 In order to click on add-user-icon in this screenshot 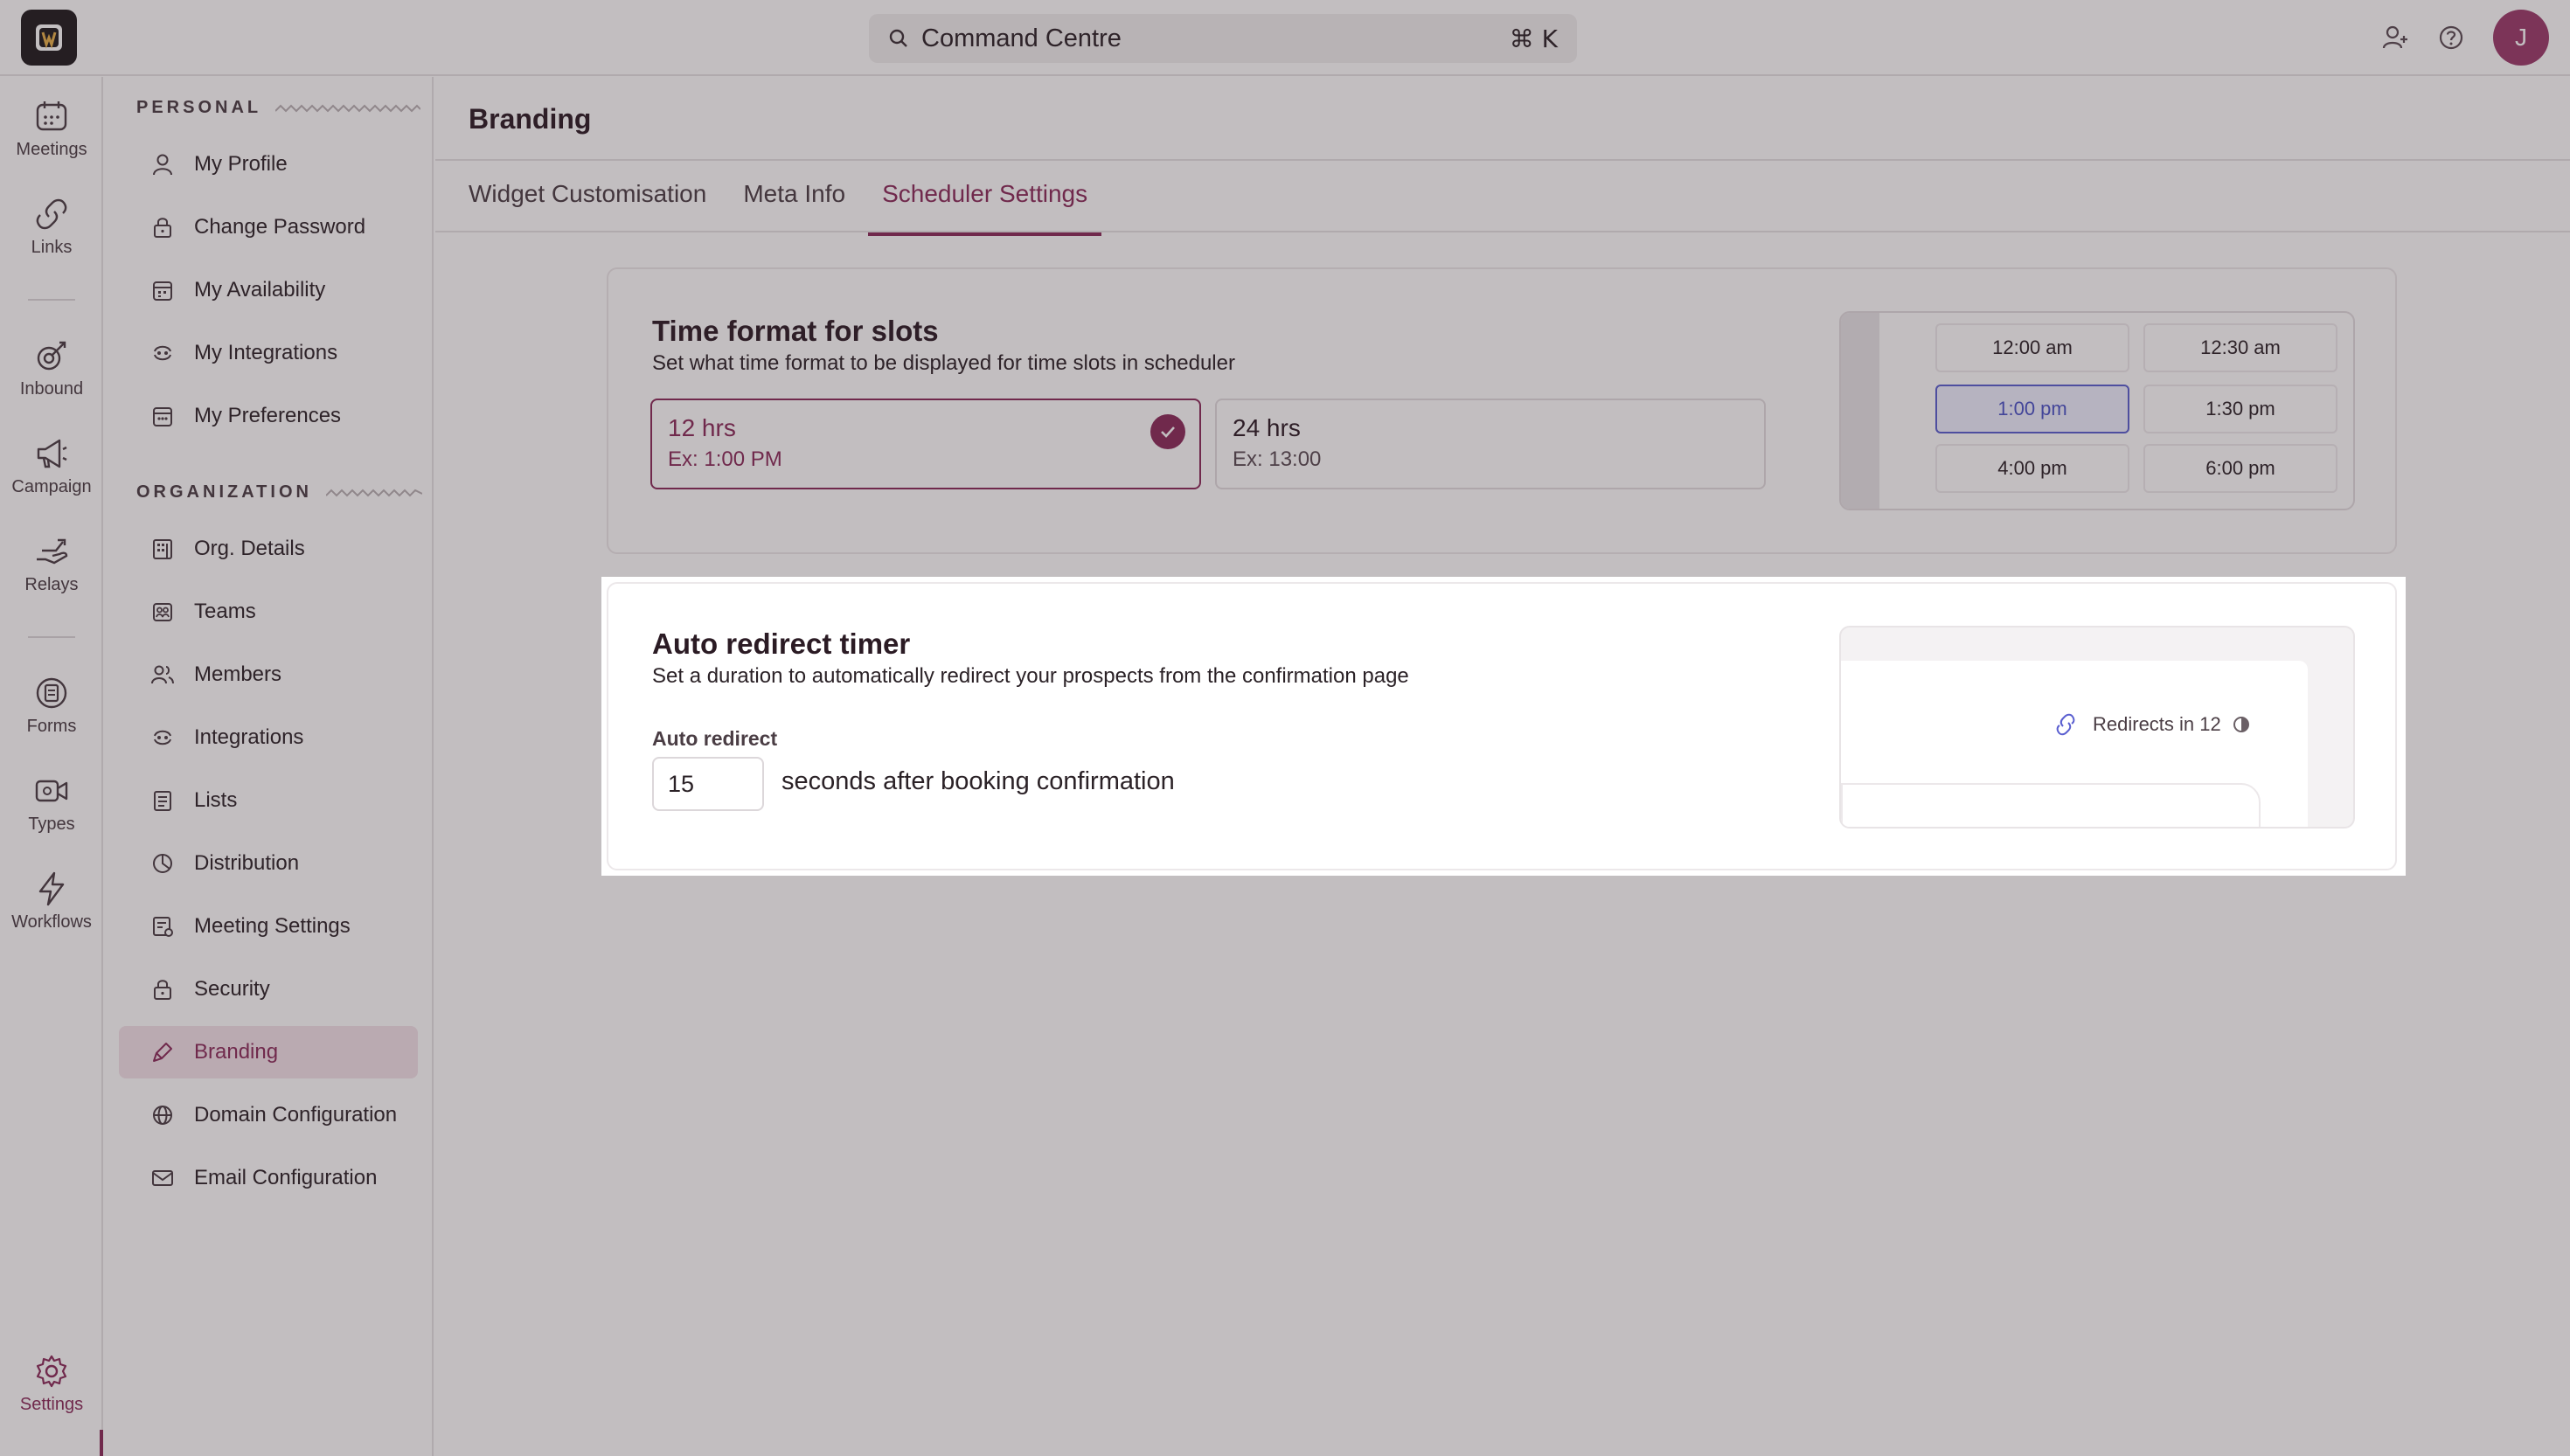, I will do `click(2395, 38)`.